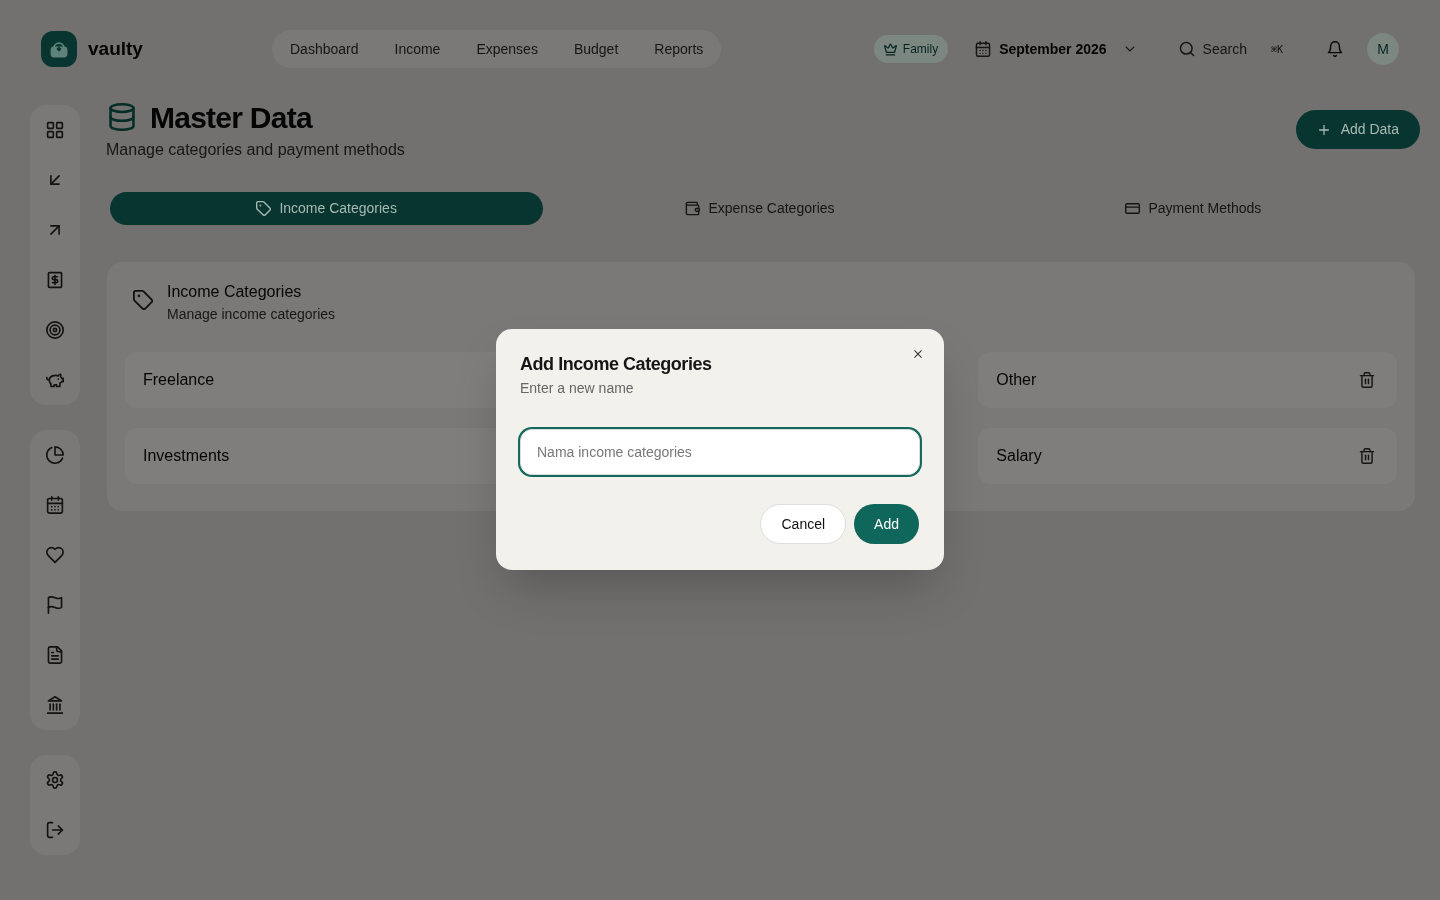  I want to click on tab: Payment Methods, so click(1193, 208).